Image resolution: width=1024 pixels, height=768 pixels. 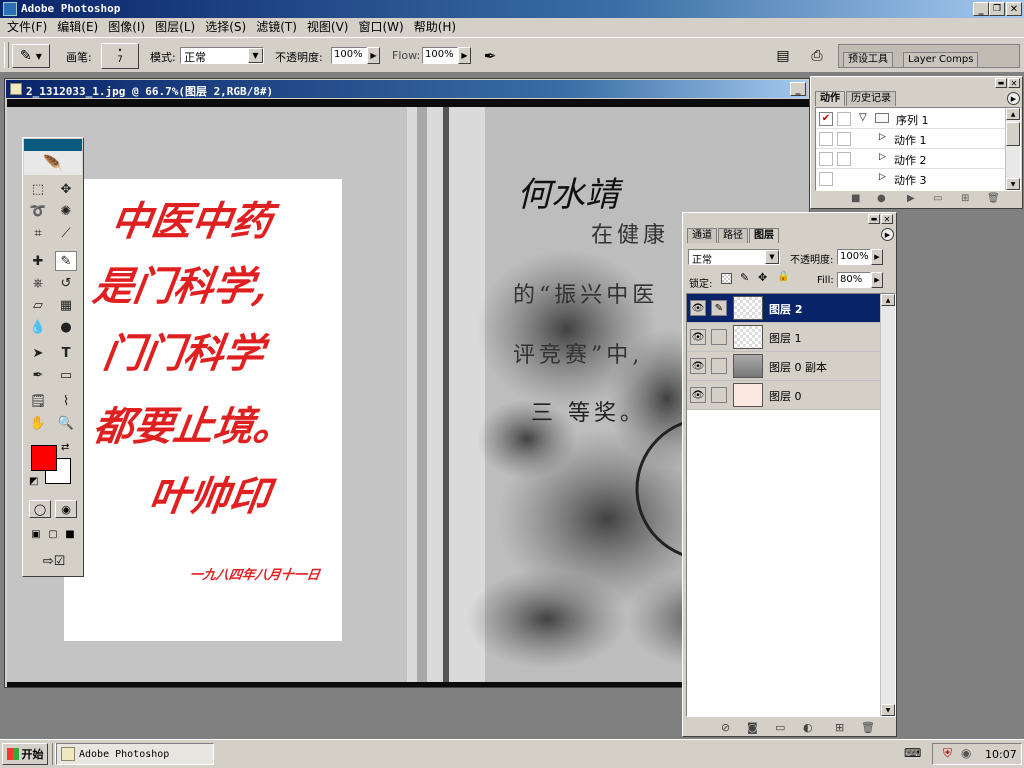 I want to click on layer-style-icon: ⊘, so click(x=725, y=727).